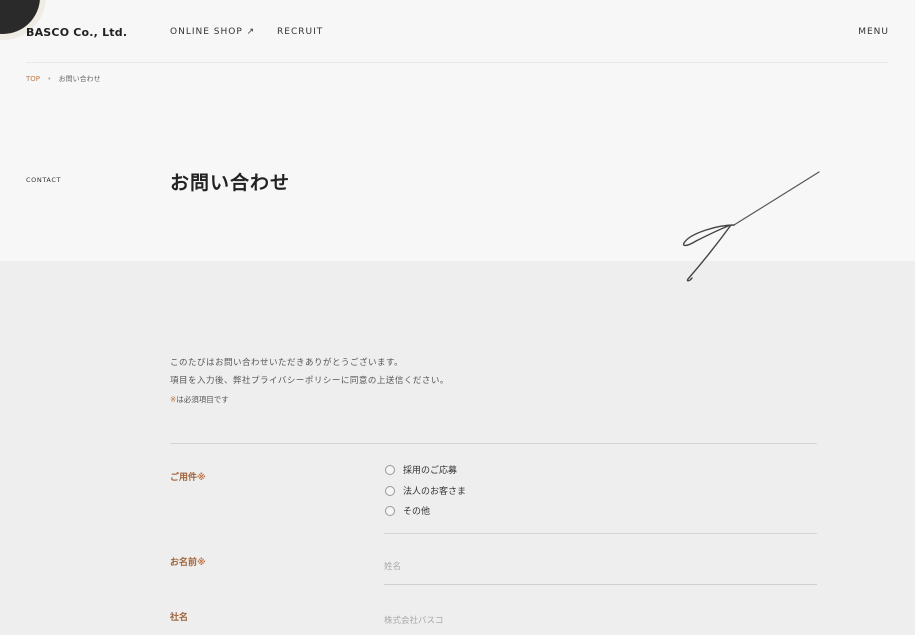 The image size is (915, 635). Describe the element at coordinates (201, 478) in the screenshot. I see `inquiry-required-mark: ※` at that location.